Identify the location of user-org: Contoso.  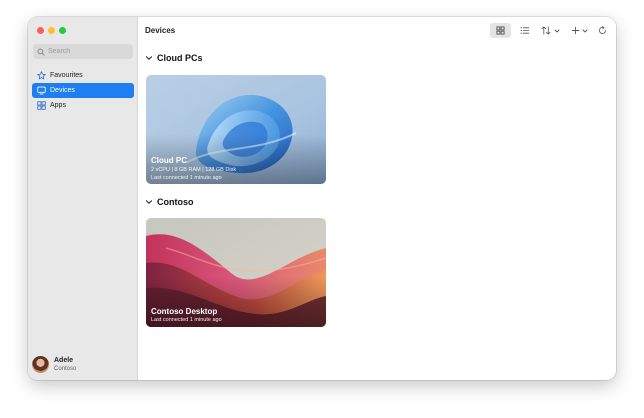
(65, 369).